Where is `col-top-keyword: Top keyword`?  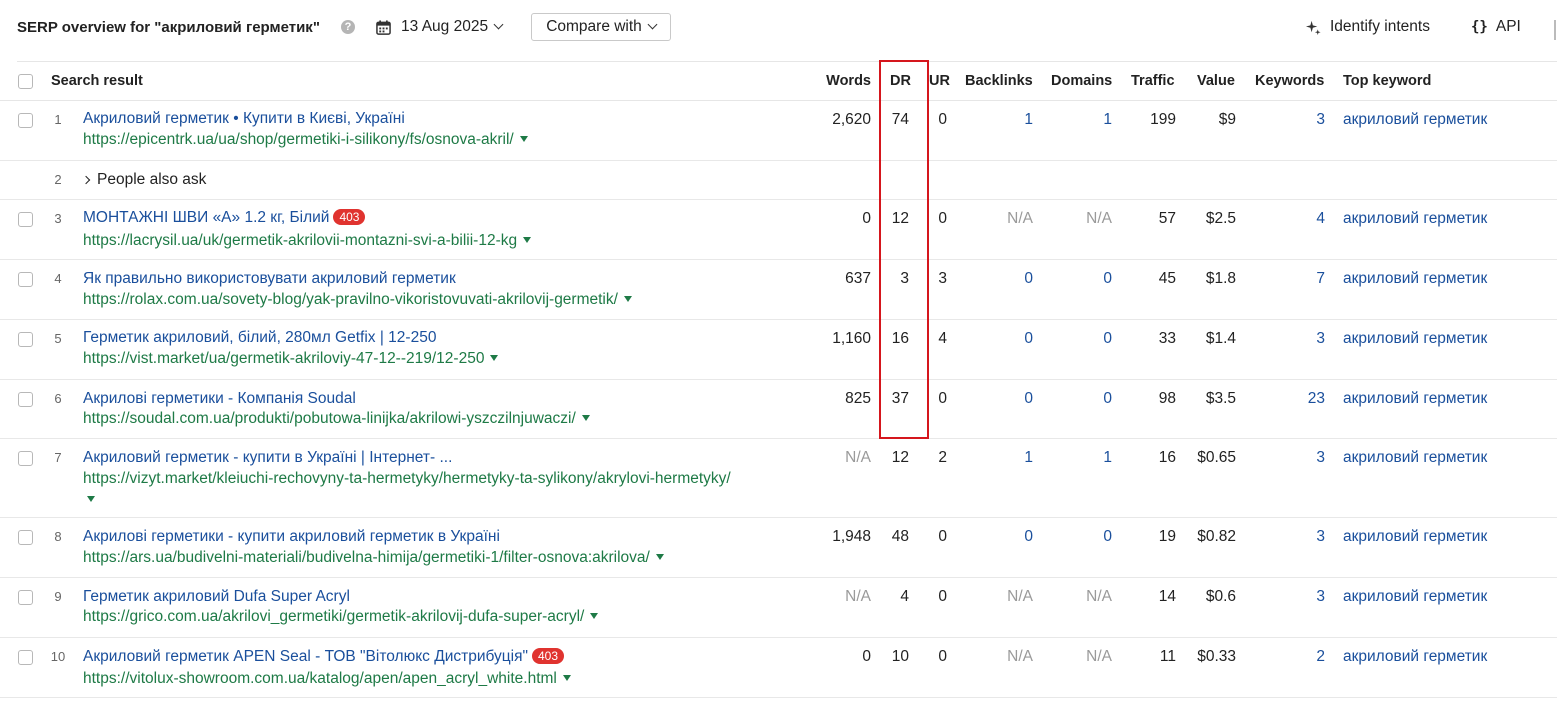
col-top-keyword: Top keyword is located at coordinates (1387, 81).